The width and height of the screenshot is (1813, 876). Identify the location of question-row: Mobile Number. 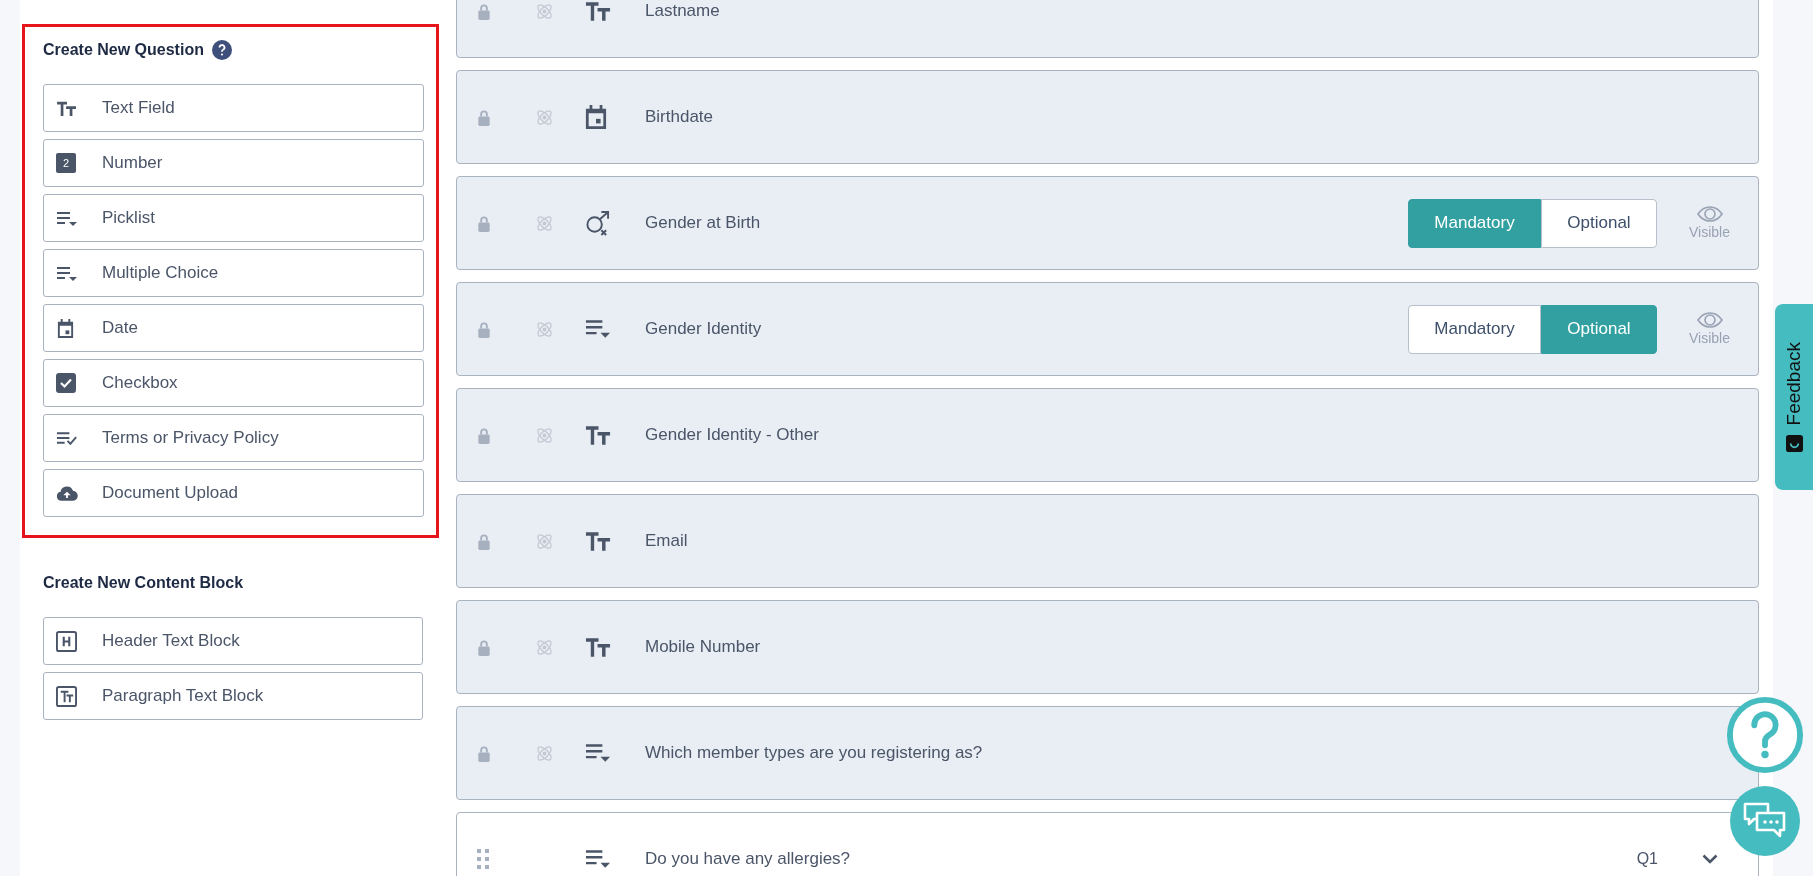
(1107, 647).